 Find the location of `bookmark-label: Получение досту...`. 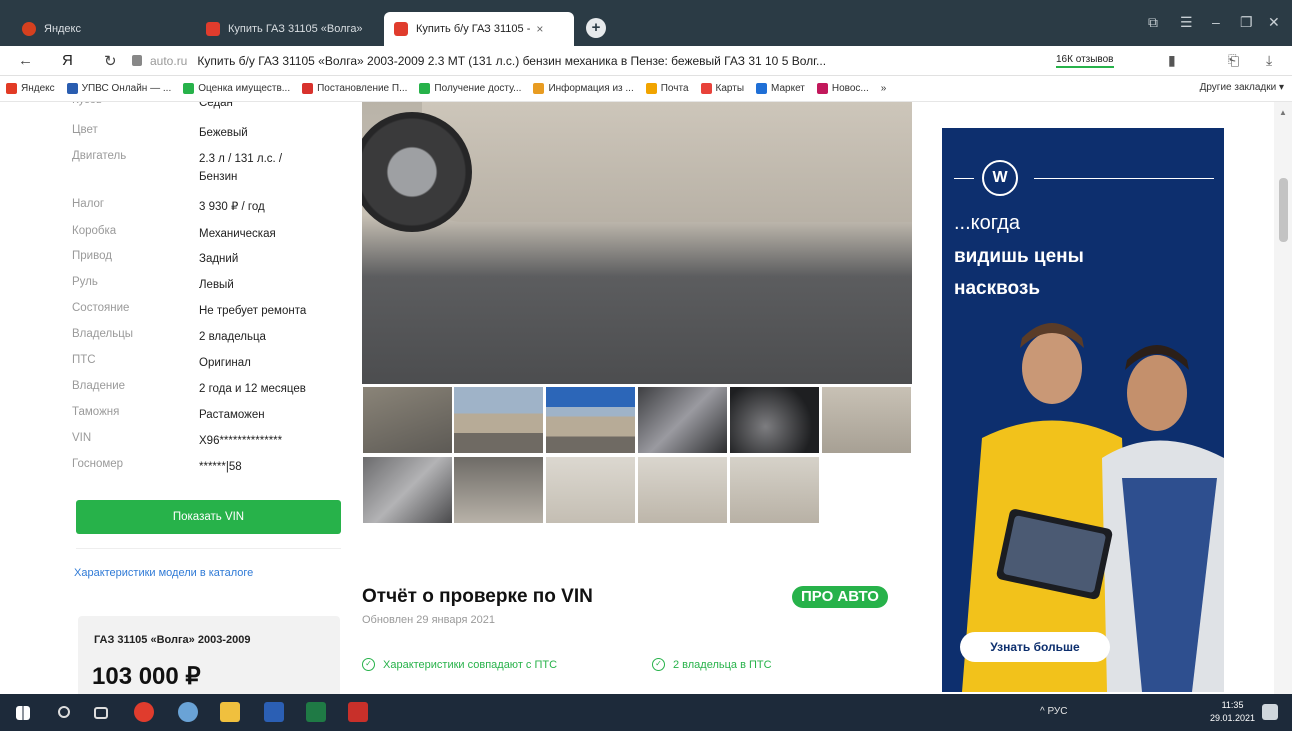

bookmark-label: Получение досту... is located at coordinates (478, 88).